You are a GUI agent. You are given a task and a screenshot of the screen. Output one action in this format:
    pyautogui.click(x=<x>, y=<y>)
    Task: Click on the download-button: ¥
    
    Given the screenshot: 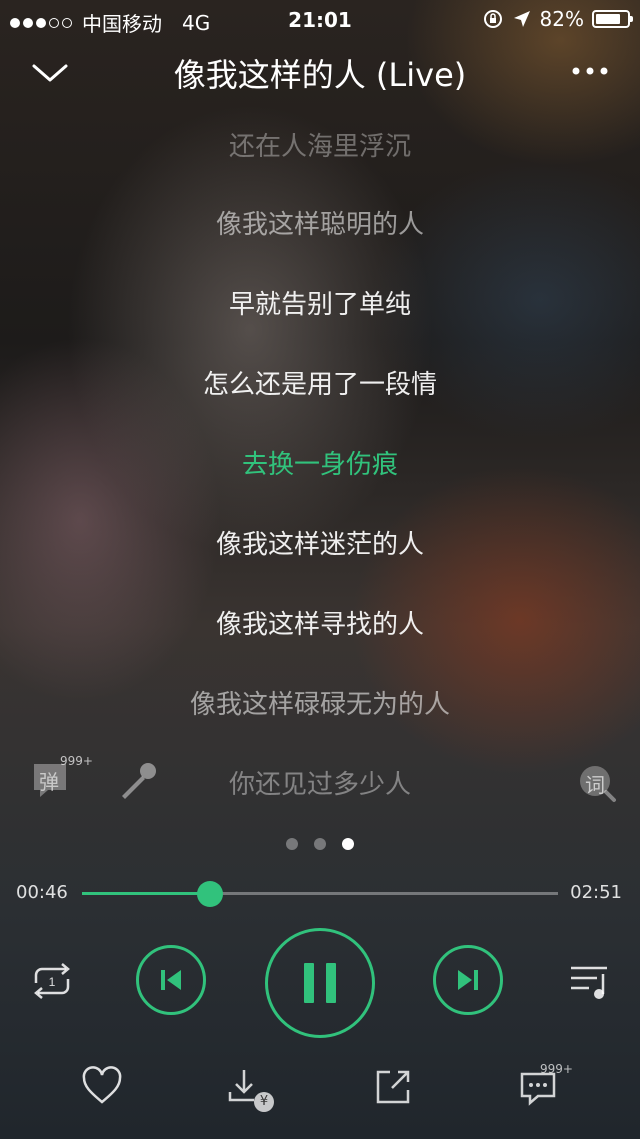 What is the action you would take?
    pyautogui.click(x=251, y=1091)
    